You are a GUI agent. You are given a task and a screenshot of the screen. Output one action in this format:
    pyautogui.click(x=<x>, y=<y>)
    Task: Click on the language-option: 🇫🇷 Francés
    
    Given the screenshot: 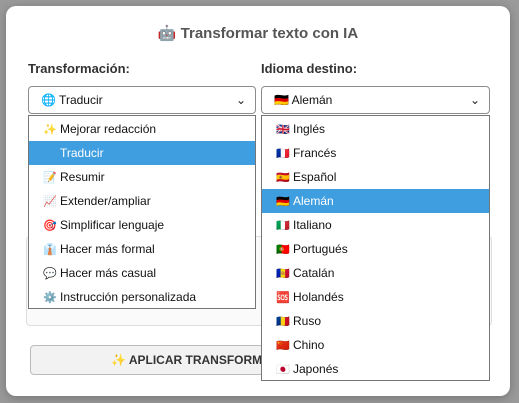 What is the action you would take?
    pyautogui.click(x=375, y=153)
    